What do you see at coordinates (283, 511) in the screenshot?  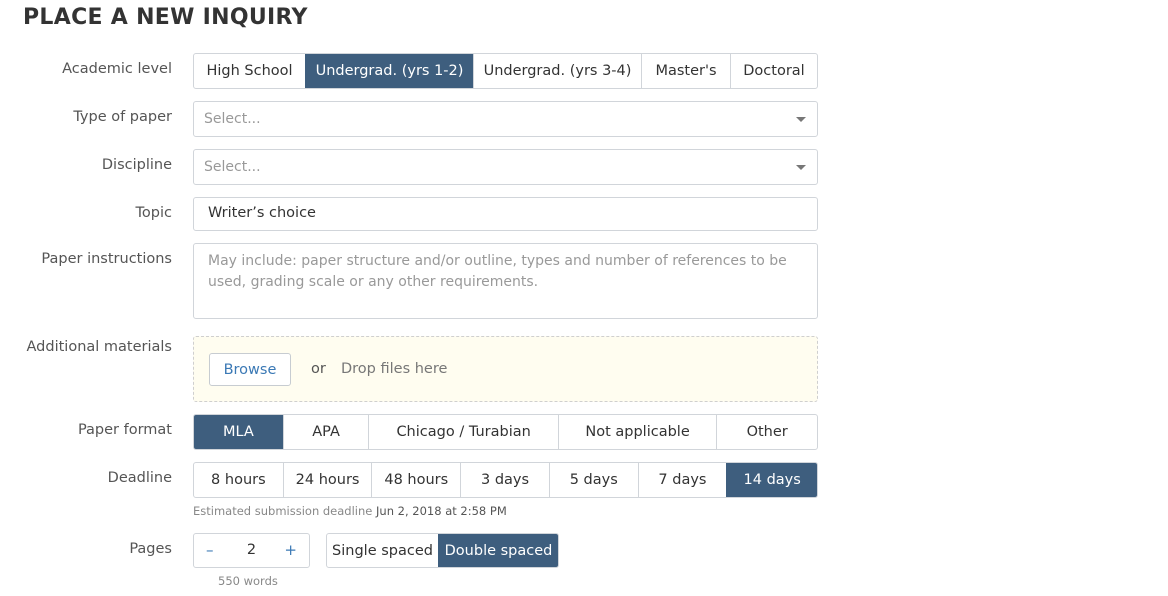 I see `estimate-prefix: Estimated submission deadline` at bounding box center [283, 511].